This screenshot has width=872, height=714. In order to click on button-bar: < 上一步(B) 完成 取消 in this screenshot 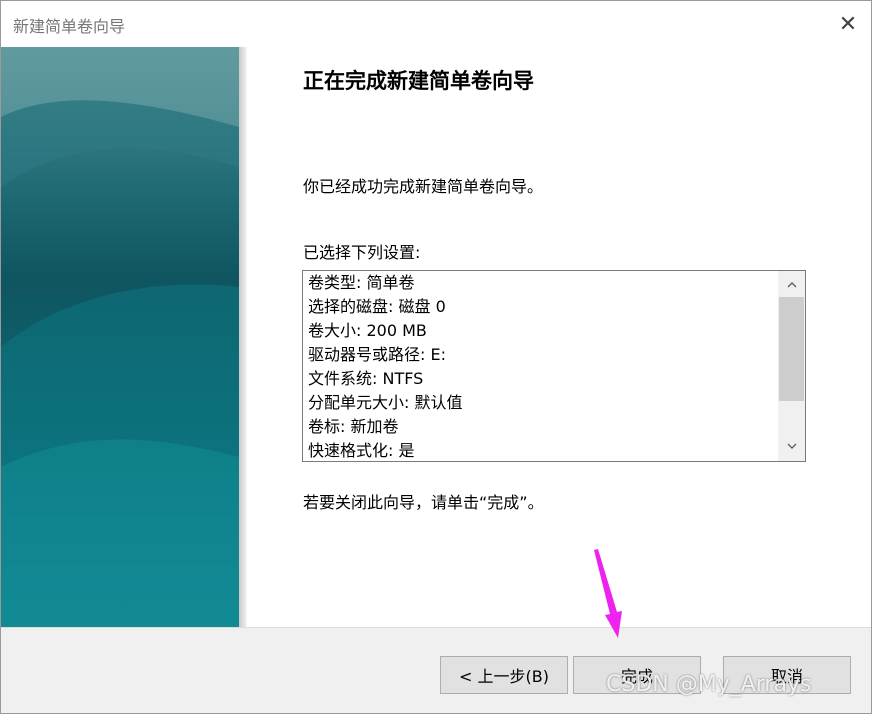, I will do `click(436, 670)`.